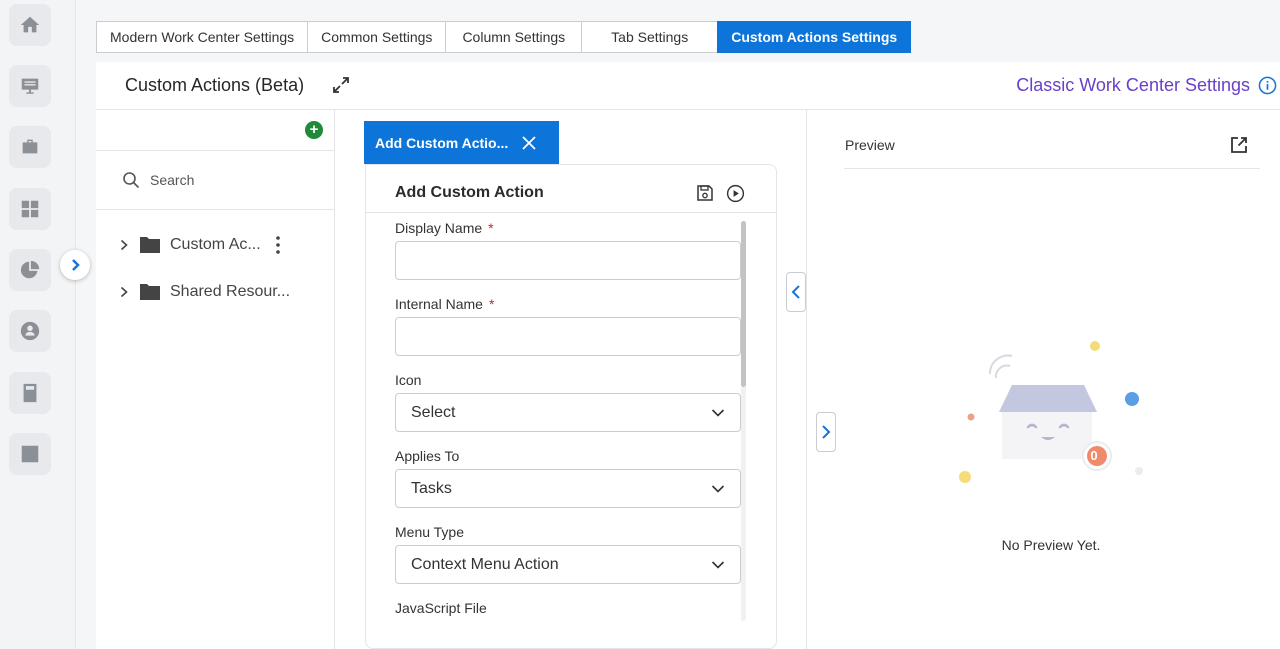 The width and height of the screenshot is (1280, 649). Describe the element at coordinates (568, 488) in the screenshot. I see `applies-to-select: Tasks` at that location.